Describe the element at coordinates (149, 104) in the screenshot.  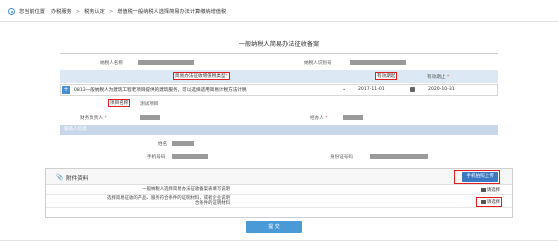
I see `project-name-input: 测试项目` at that location.